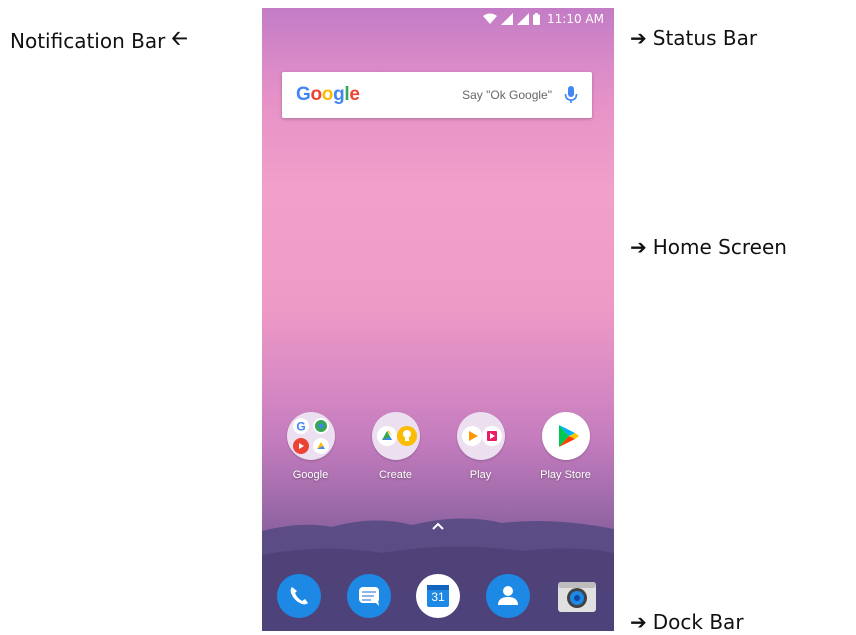  I want to click on callout-label: Status Bar, so click(705, 38).